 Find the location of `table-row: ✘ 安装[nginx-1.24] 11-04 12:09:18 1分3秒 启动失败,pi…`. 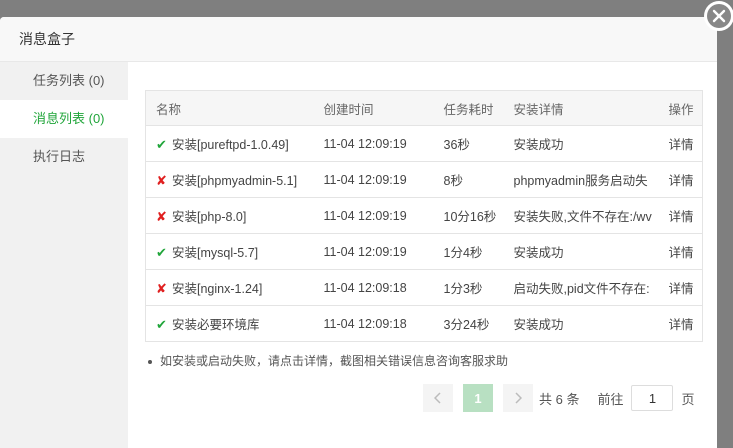

table-row: ✘ 安装[nginx-1.24] 11-04 12:09:18 1分3秒 启动失败,pi… is located at coordinates (424, 287).